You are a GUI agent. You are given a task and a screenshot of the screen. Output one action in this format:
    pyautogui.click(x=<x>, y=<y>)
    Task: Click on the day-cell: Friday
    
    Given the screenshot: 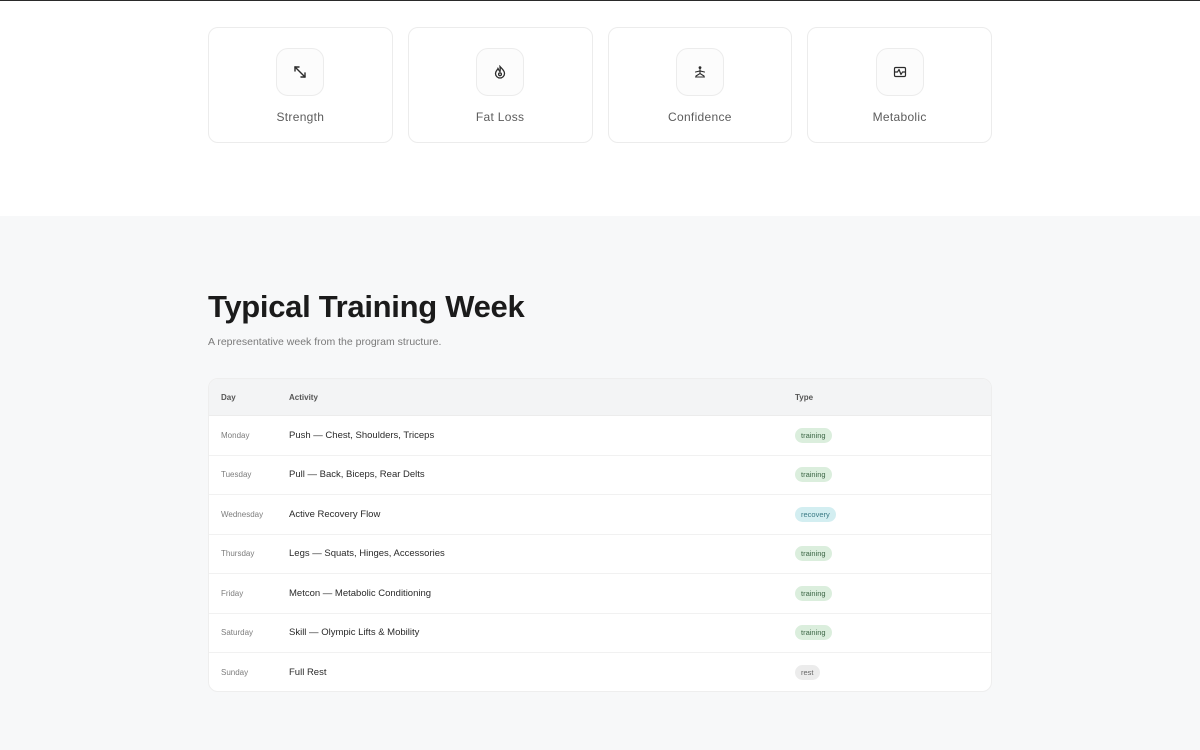 What is the action you would take?
    pyautogui.click(x=232, y=593)
    